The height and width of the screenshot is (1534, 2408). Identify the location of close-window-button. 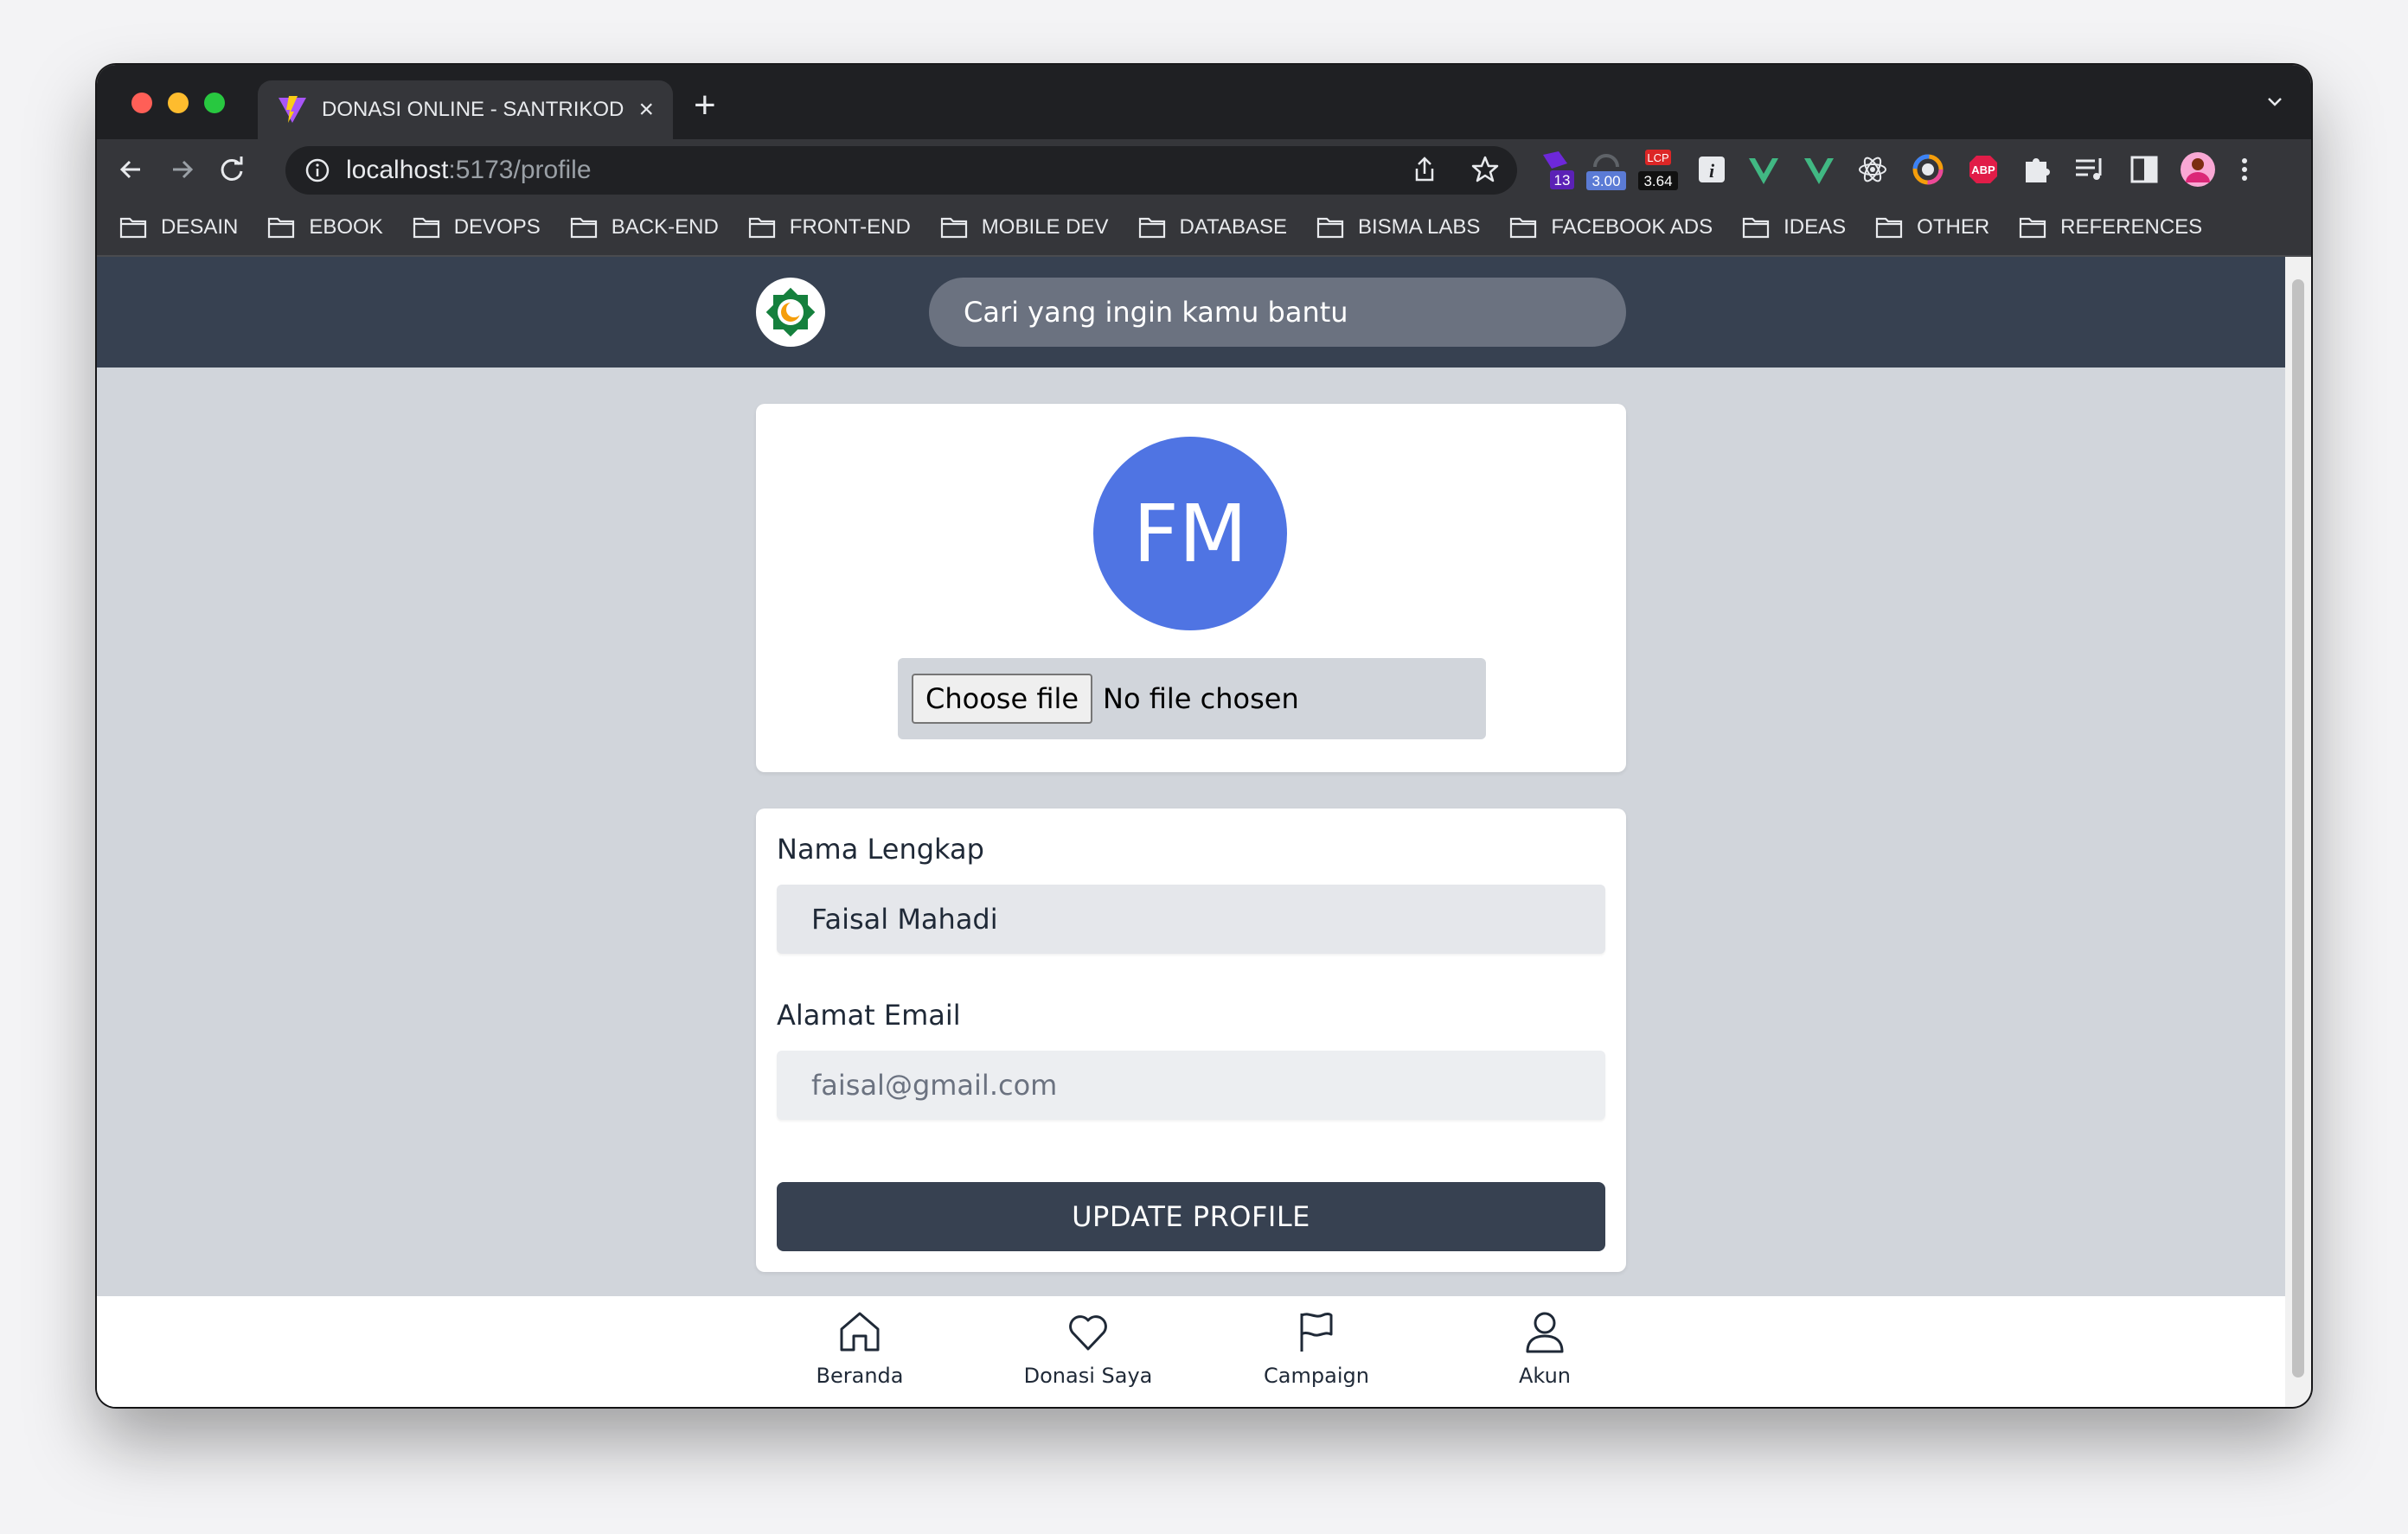
(141, 103).